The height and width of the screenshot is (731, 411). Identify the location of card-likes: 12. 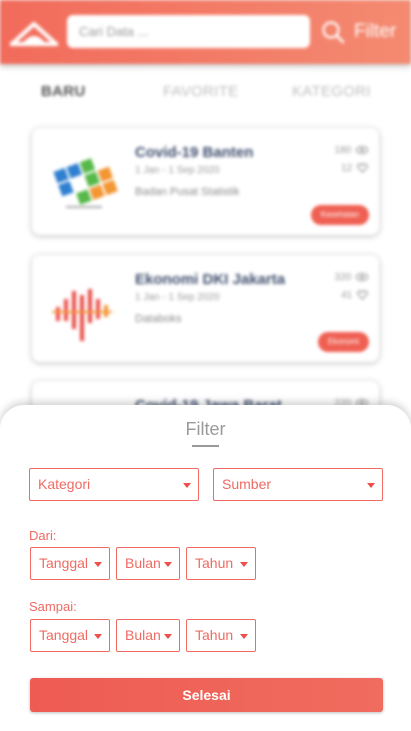
(354, 168).